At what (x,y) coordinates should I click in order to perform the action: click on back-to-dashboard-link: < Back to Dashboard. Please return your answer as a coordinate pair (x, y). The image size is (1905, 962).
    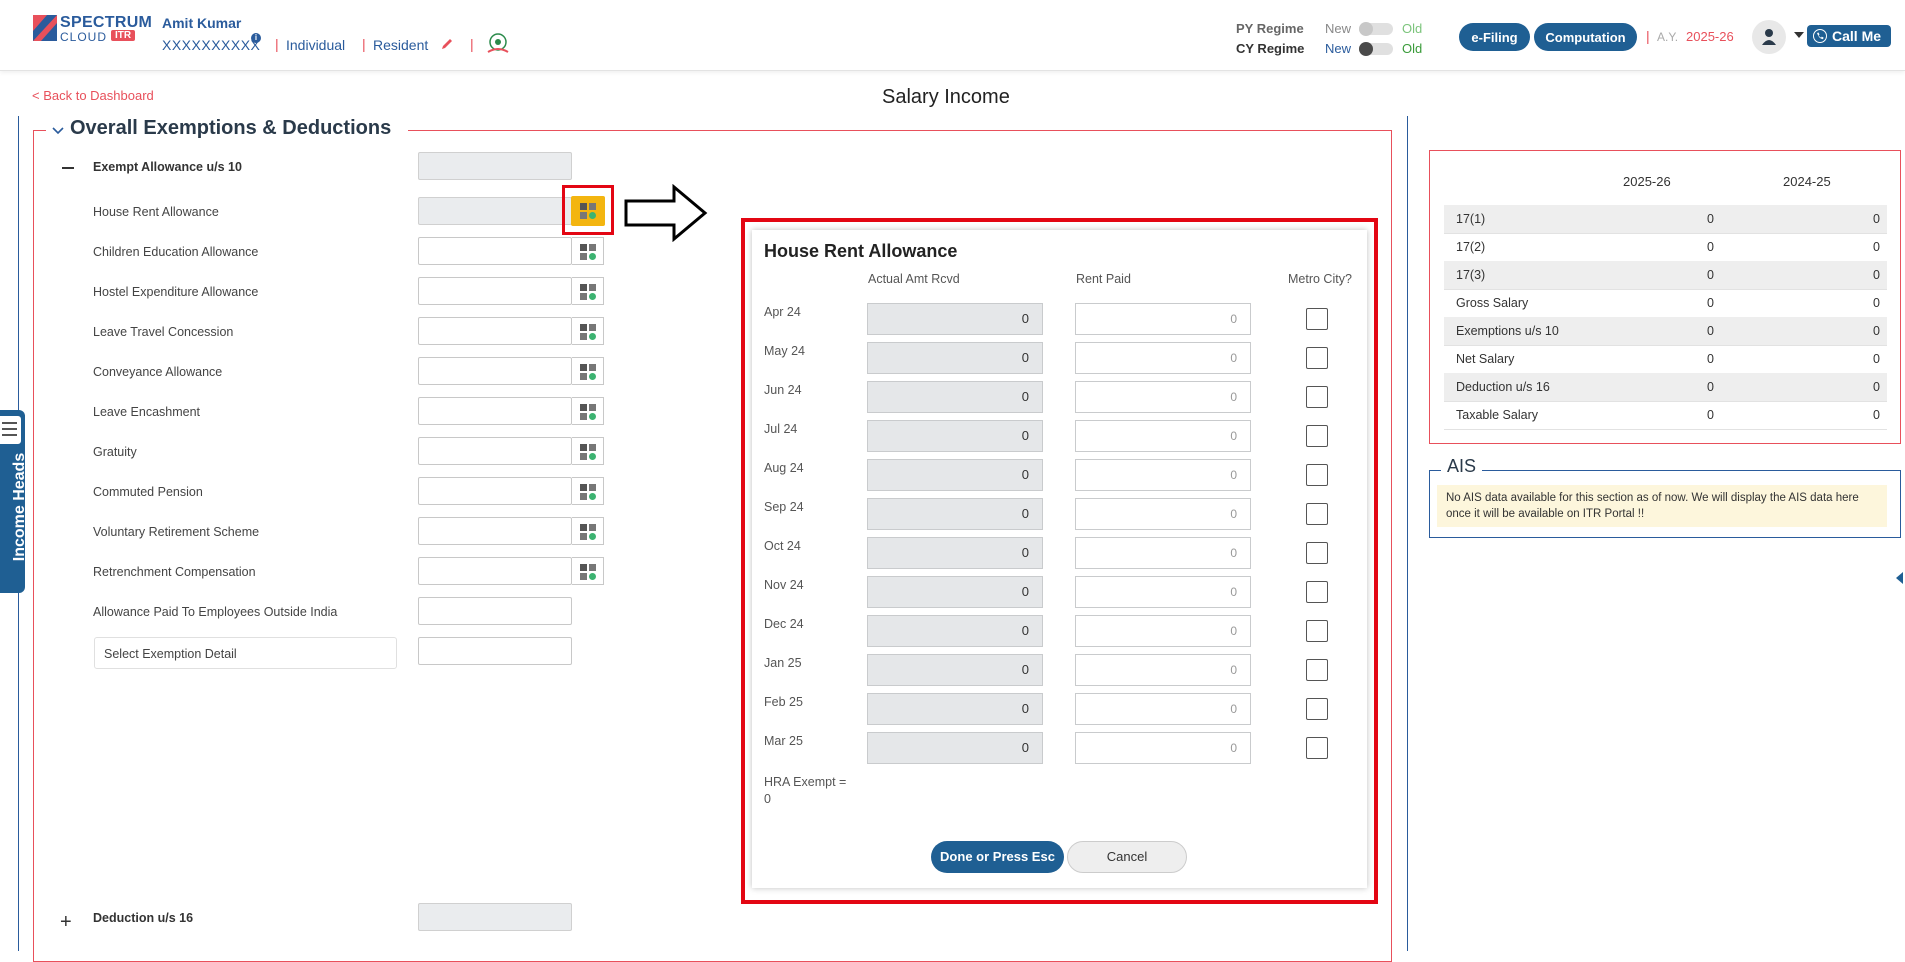
    Looking at the image, I should click on (93, 95).